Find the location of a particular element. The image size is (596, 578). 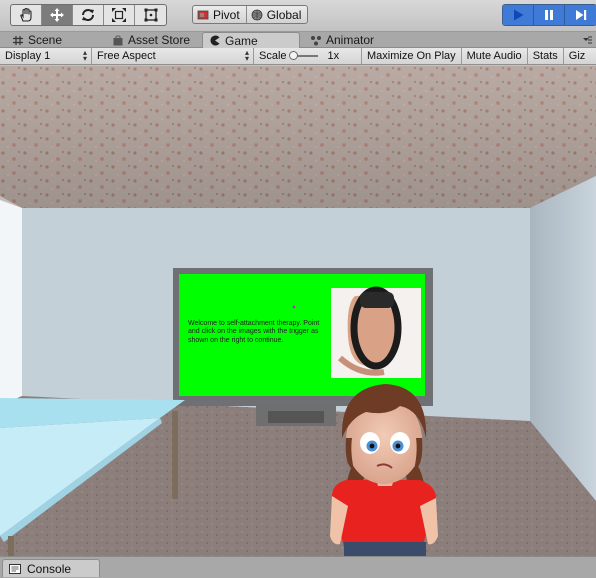

tab-animator: Animator is located at coordinates (339, 40).